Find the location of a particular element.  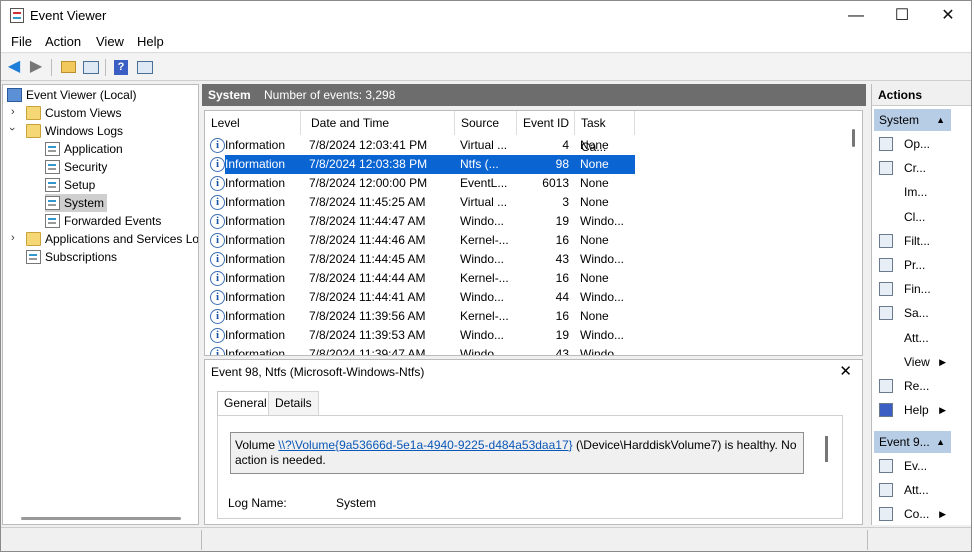

create-view-icon is located at coordinates (886, 168).